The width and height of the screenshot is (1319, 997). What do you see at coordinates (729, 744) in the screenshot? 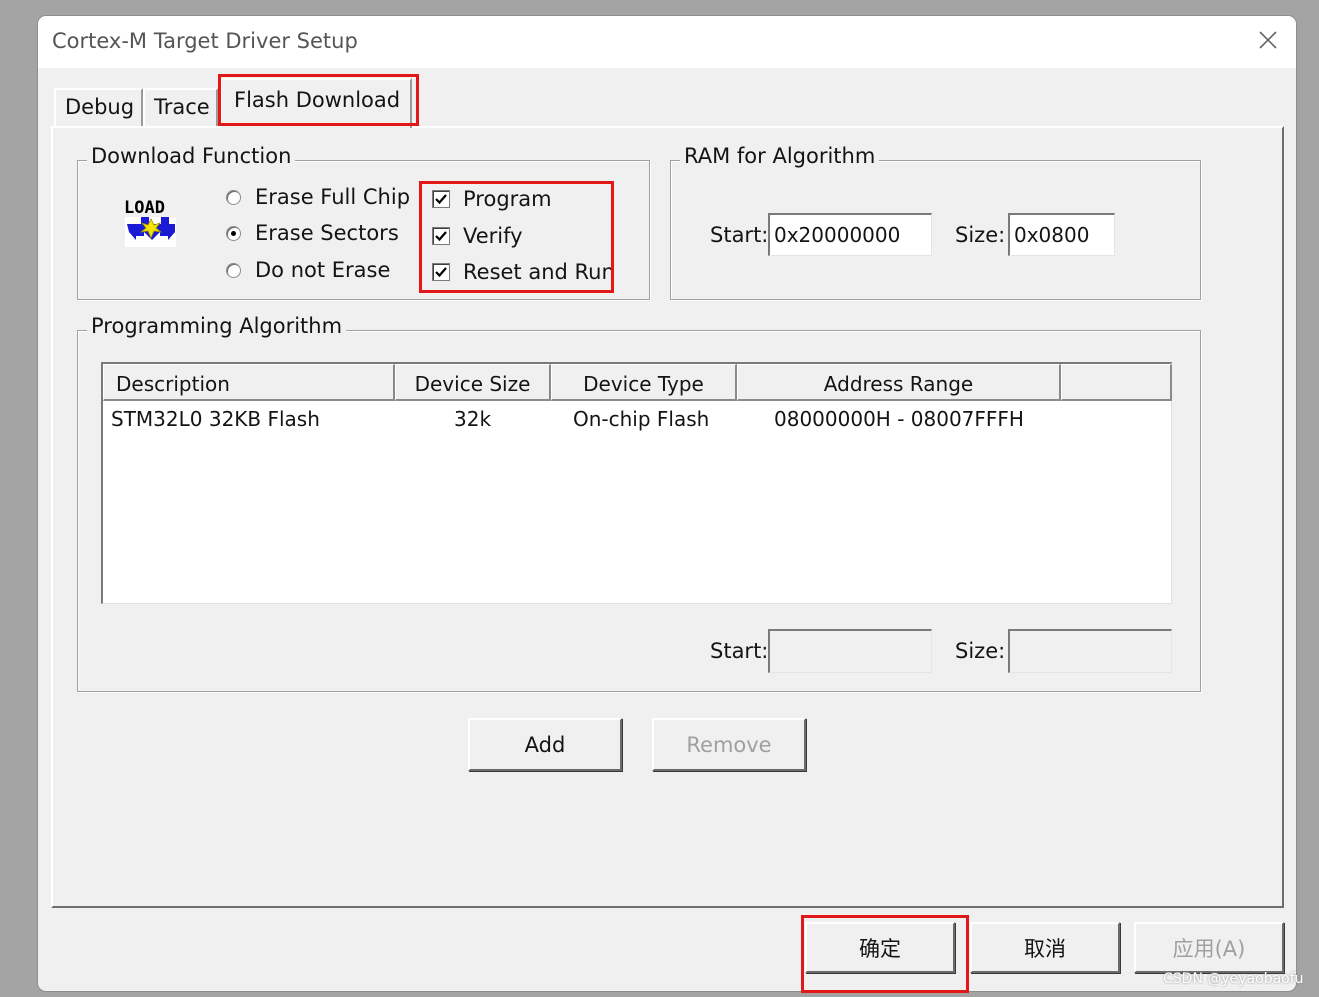
I see `remove-button: Remove` at bounding box center [729, 744].